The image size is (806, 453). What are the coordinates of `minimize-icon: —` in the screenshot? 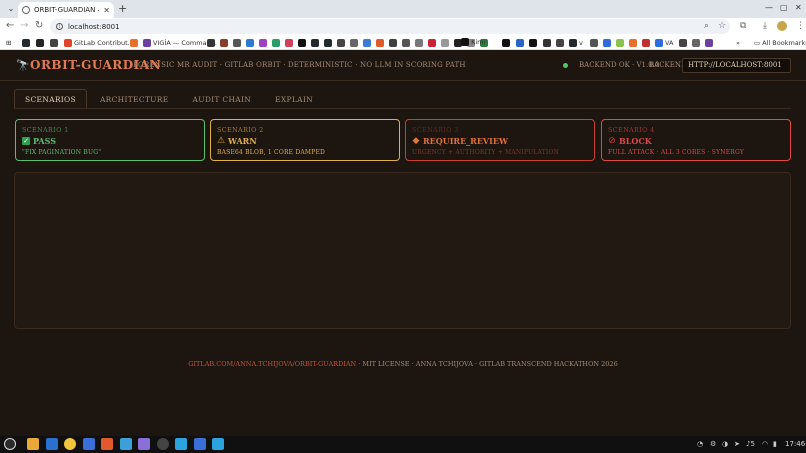 It's located at (769, 7).